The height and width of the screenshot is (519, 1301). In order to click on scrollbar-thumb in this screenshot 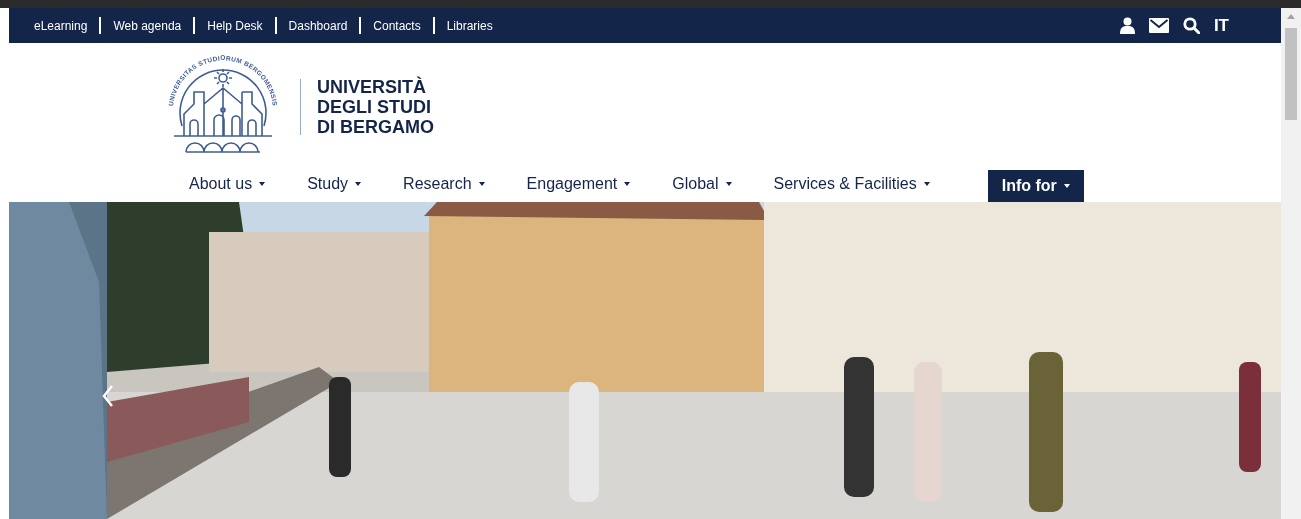, I will do `click(1291, 74)`.